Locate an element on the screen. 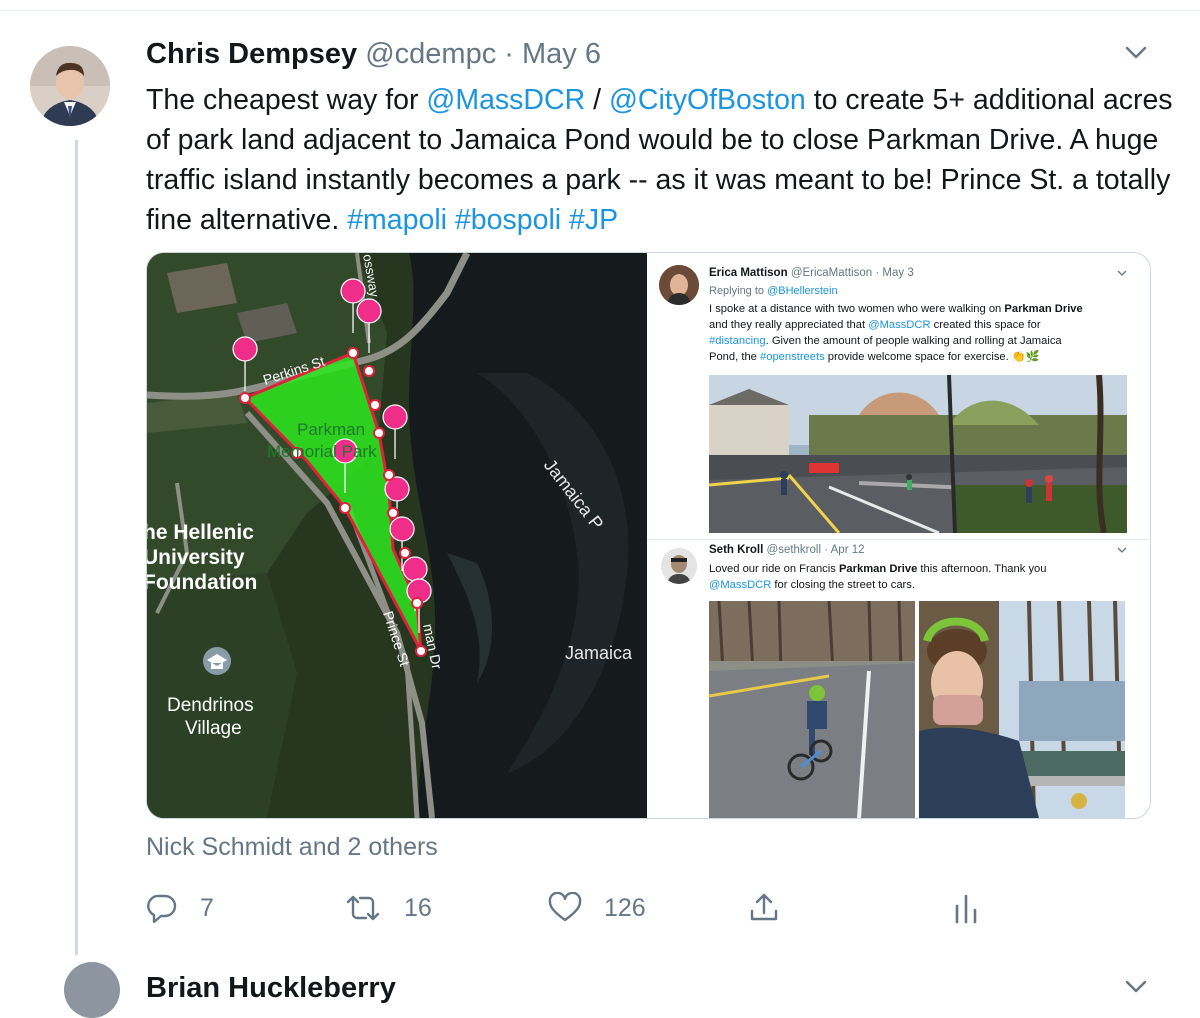  next-author-name: Brian Huckleberry is located at coordinates (271, 988).